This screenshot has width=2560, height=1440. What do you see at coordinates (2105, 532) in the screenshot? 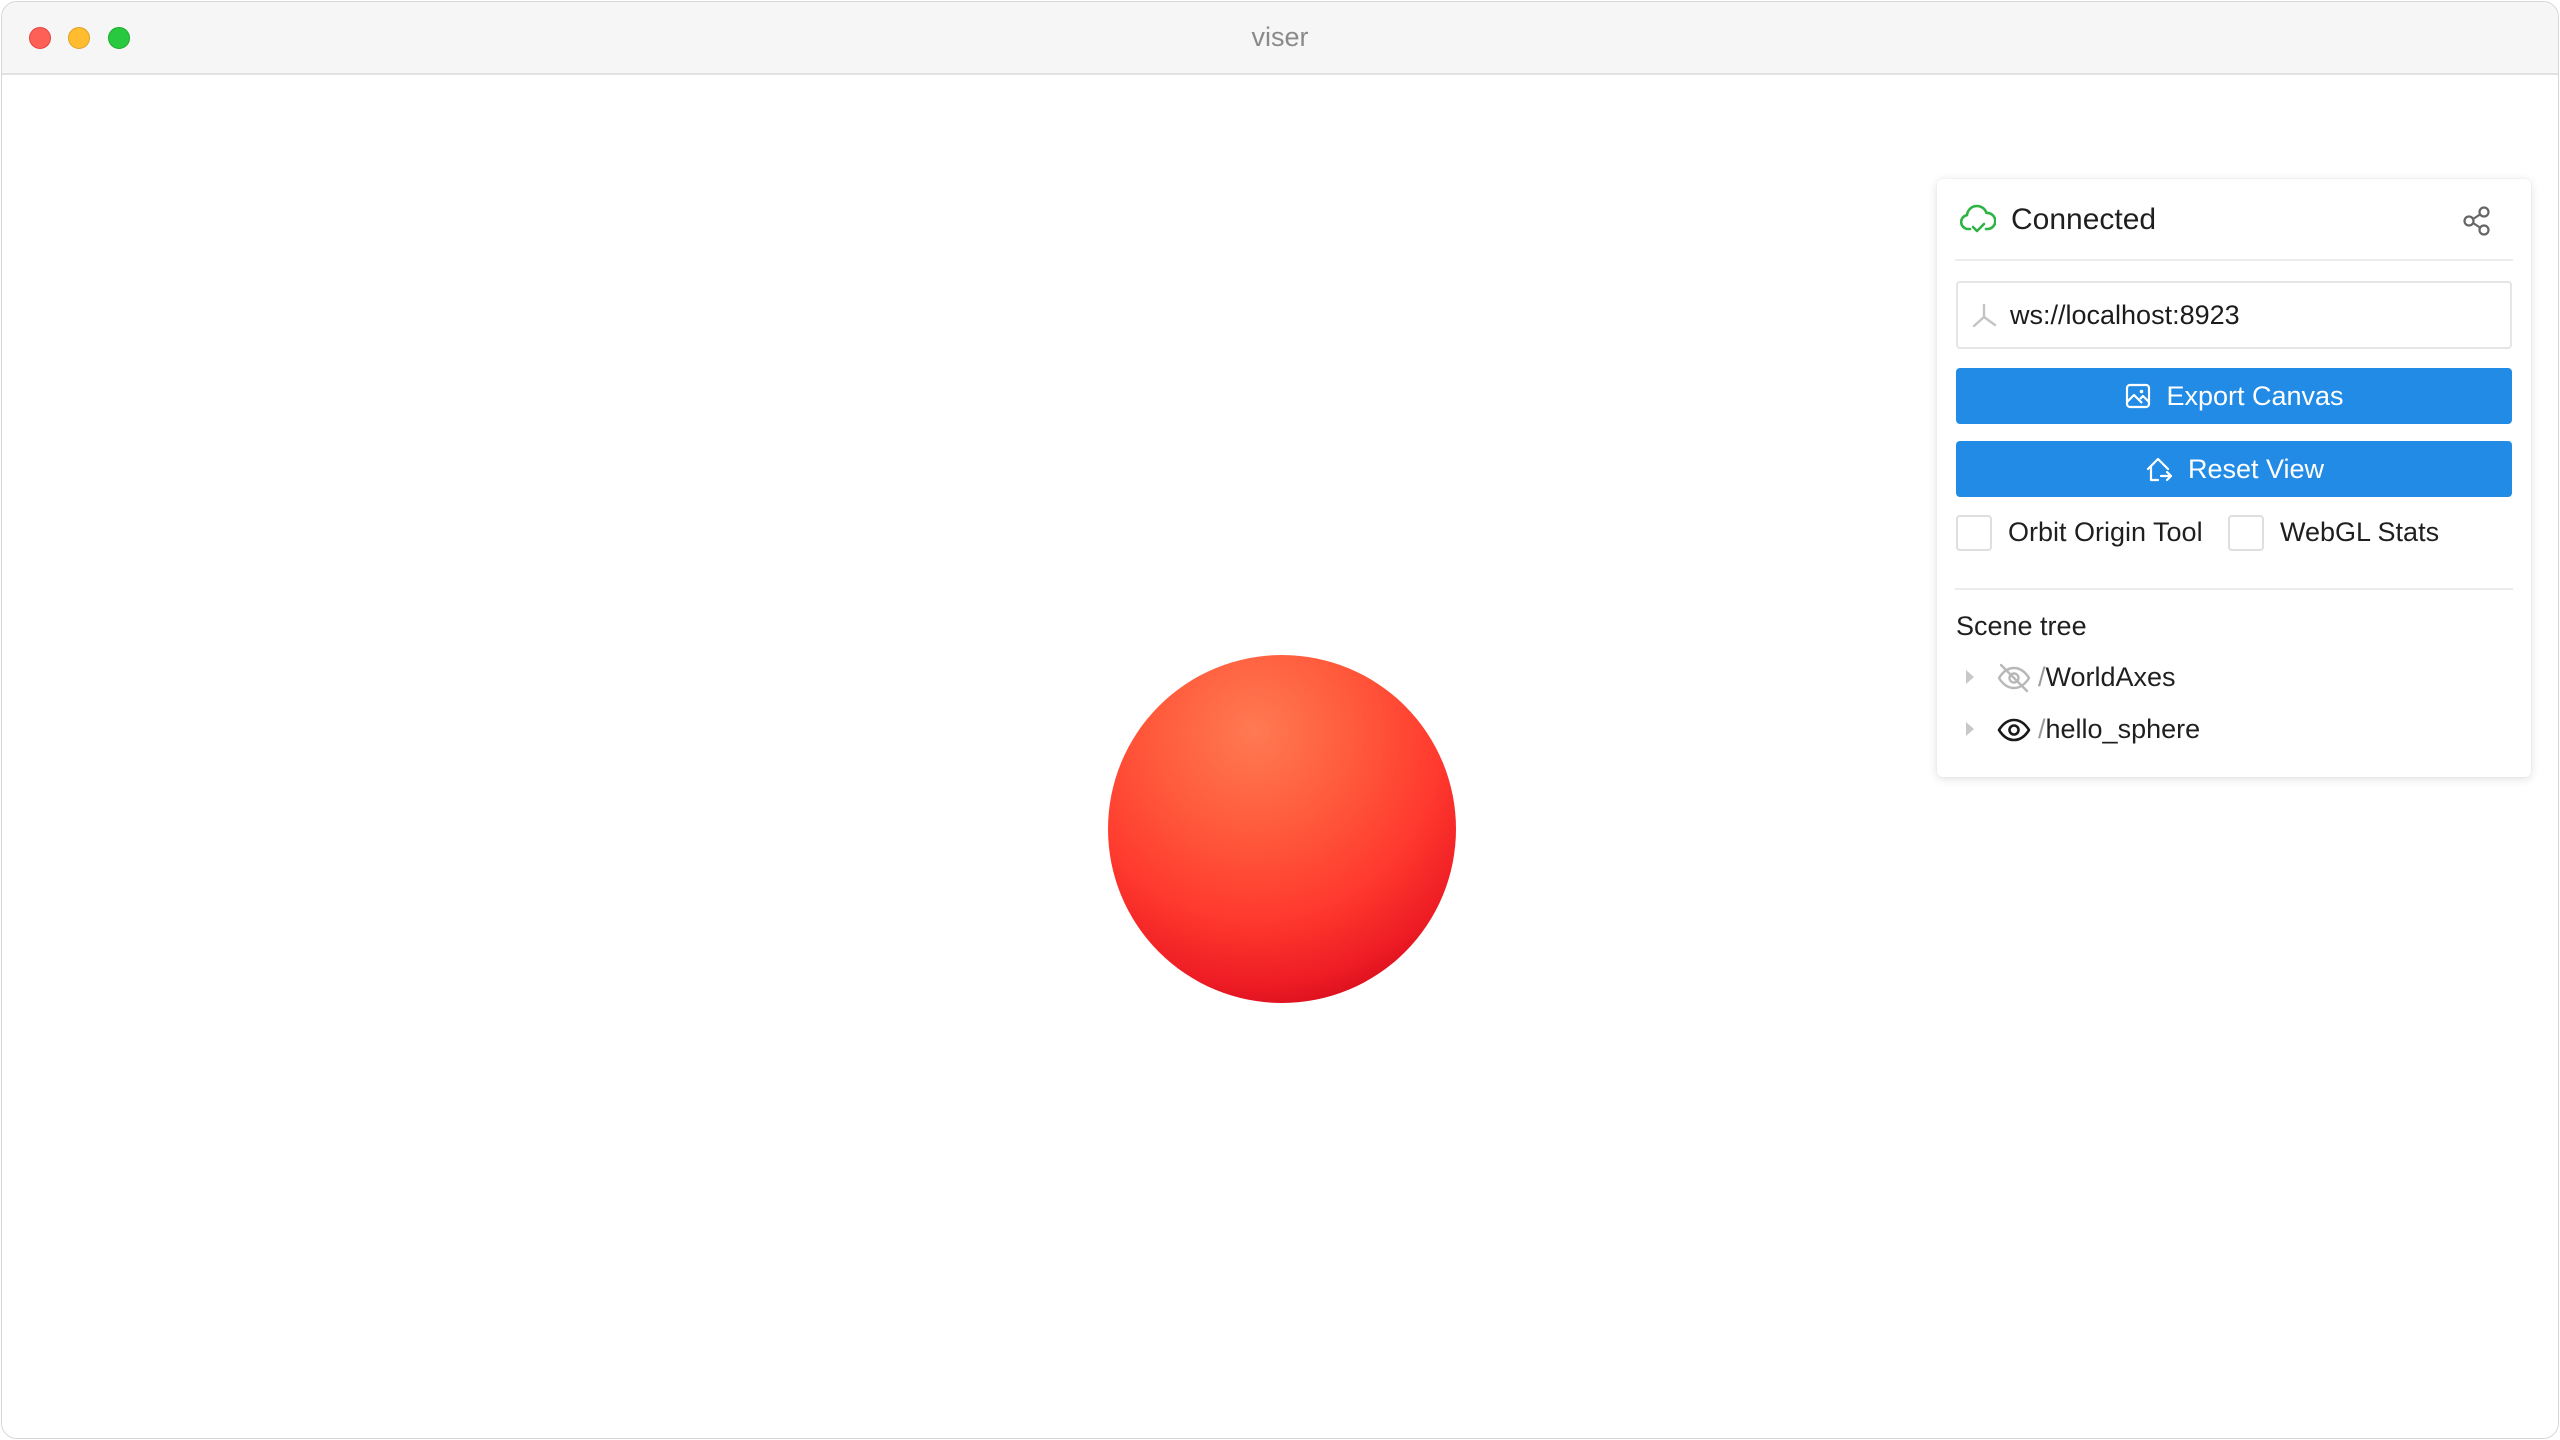
I see `orbit-origin-tool-label: Orbit Origin Tool` at bounding box center [2105, 532].